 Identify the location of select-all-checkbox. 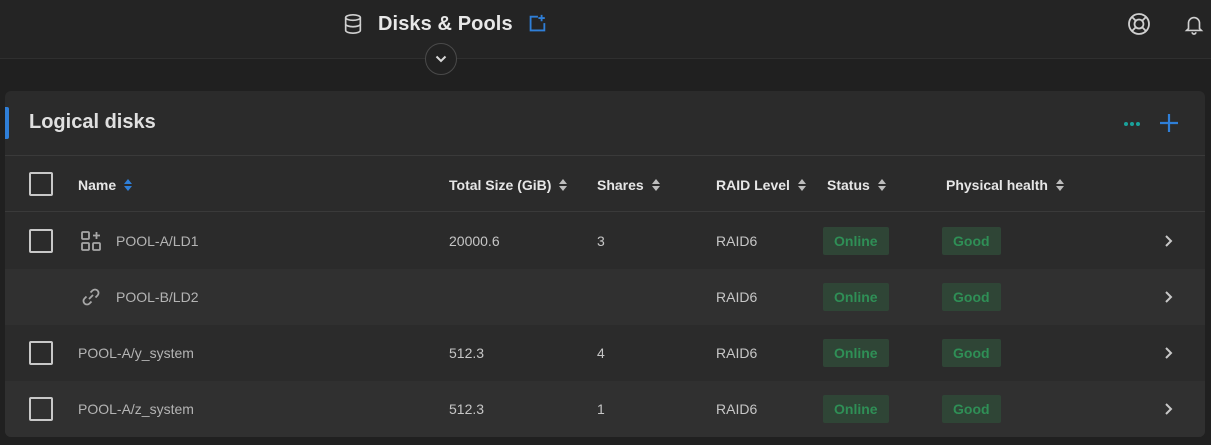
(41, 184).